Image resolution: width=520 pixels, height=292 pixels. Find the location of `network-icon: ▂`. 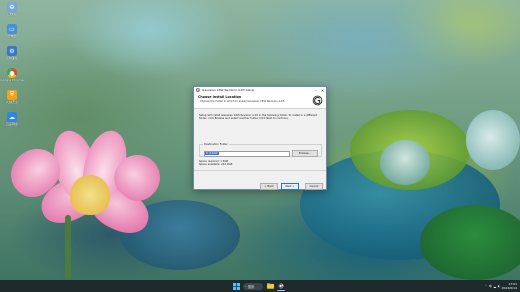

network-icon: ▂ is located at coordinates (495, 286).